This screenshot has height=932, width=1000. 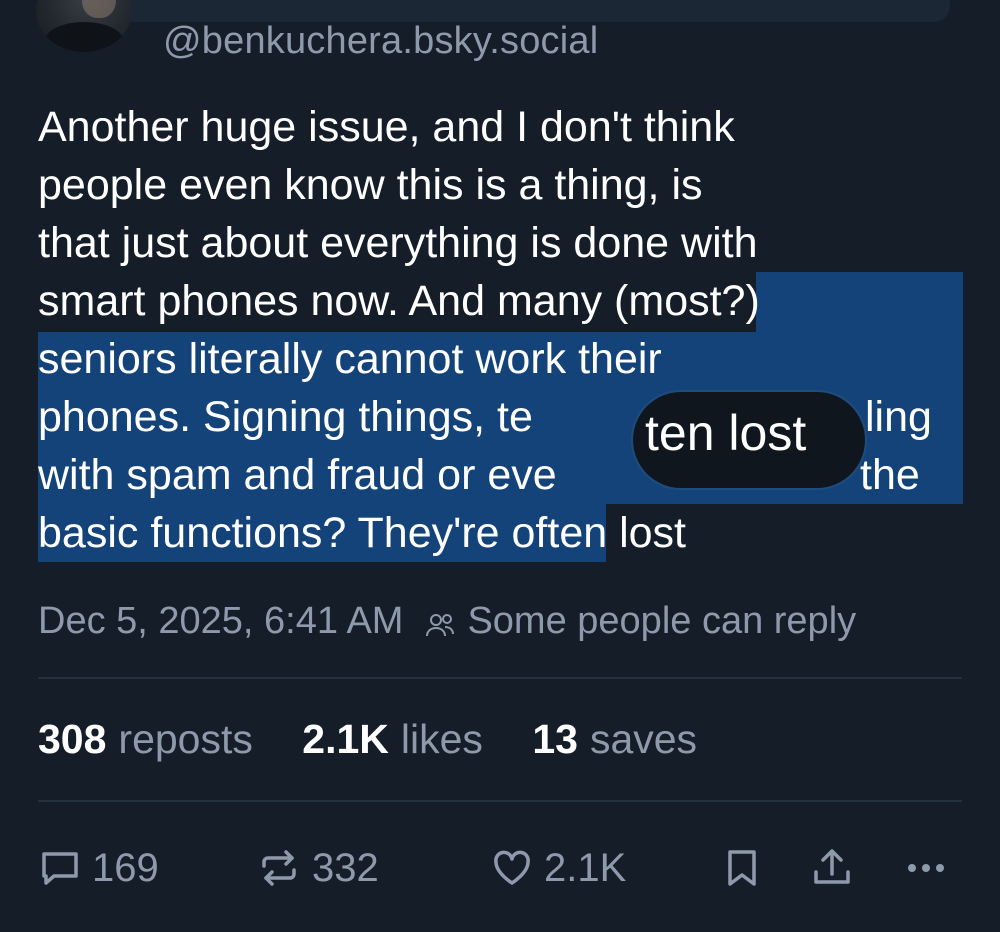 I want to click on post-line-text: smart phones now. And many (, so click(x=333, y=301).